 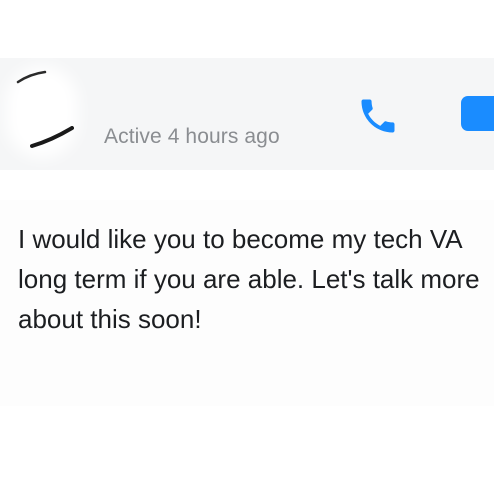 I want to click on active-status-text: Active 4 hours ago, so click(x=192, y=136).